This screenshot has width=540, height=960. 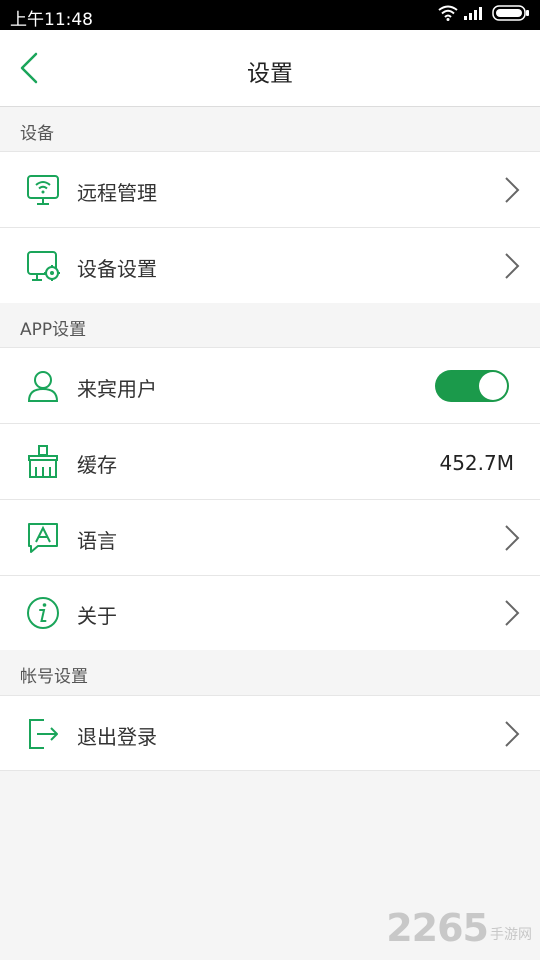 What do you see at coordinates (43, 734) in the screenshot?
I see `logout-icon` at bounding box center [43, 734].